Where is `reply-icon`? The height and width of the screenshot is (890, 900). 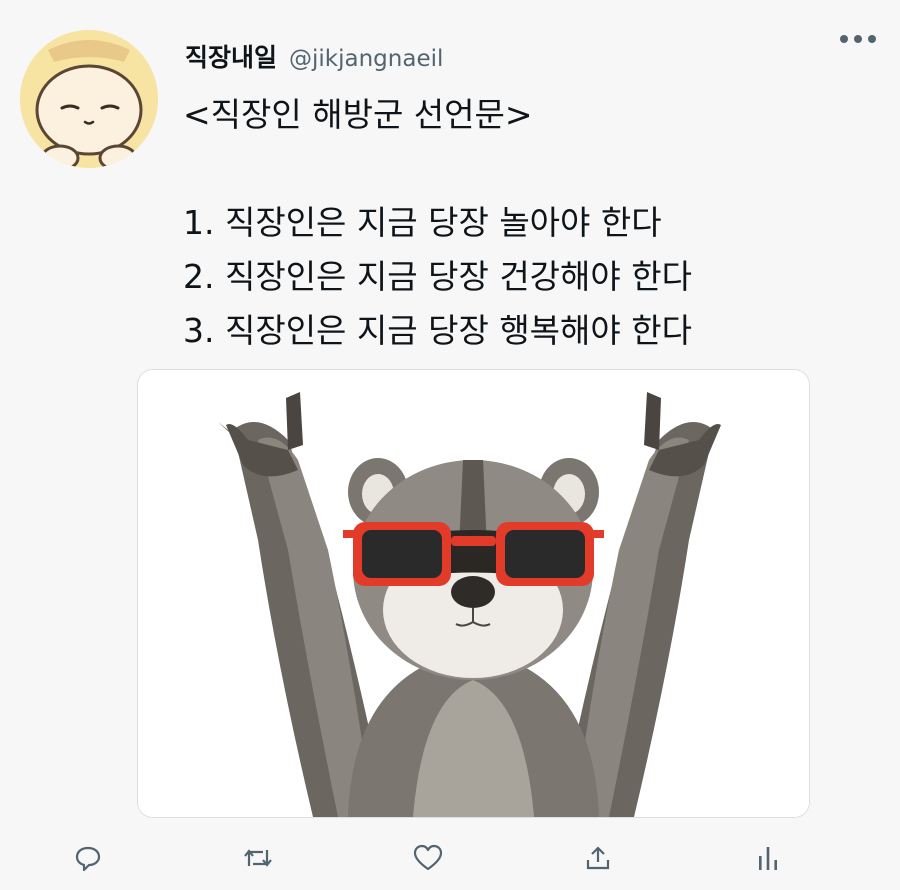 reply-icon is located at coordinates (88, 858).